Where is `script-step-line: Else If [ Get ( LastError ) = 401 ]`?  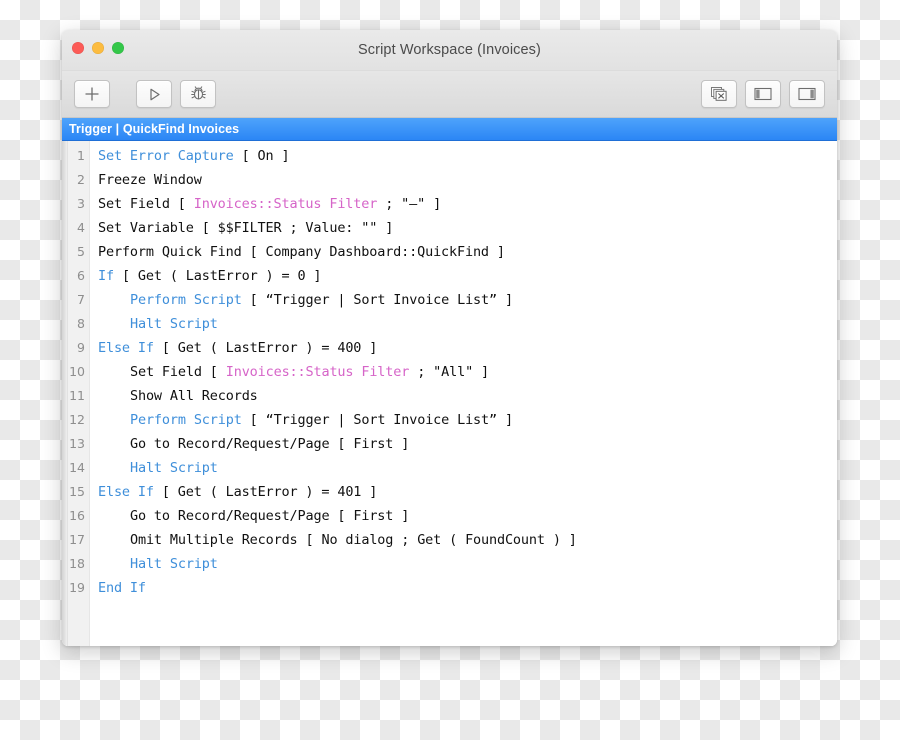 script-step-line: Else If [ Get ( LastError ) = 401 ] is located at coordinates (463, 492).